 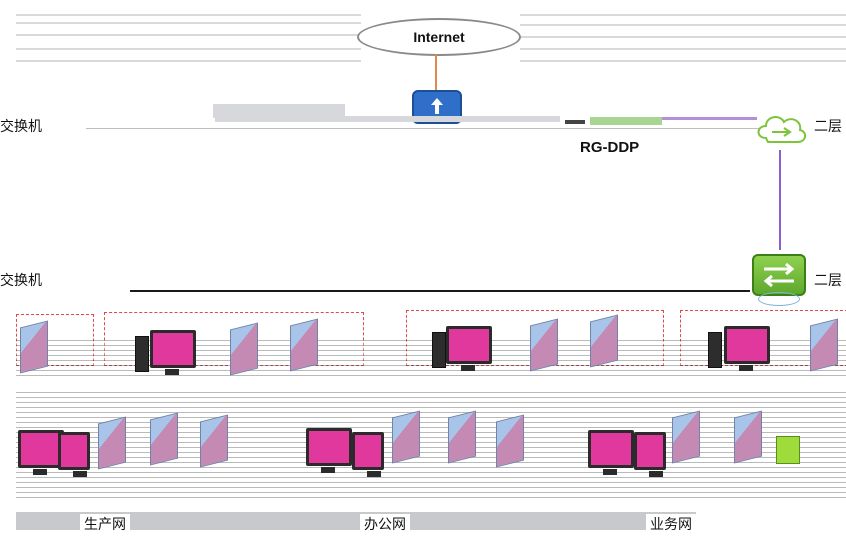 What do you see at coordinates (780, 200) in the screenshot?
I see `ddp-vertical-link` at bounding box center [780, 200].